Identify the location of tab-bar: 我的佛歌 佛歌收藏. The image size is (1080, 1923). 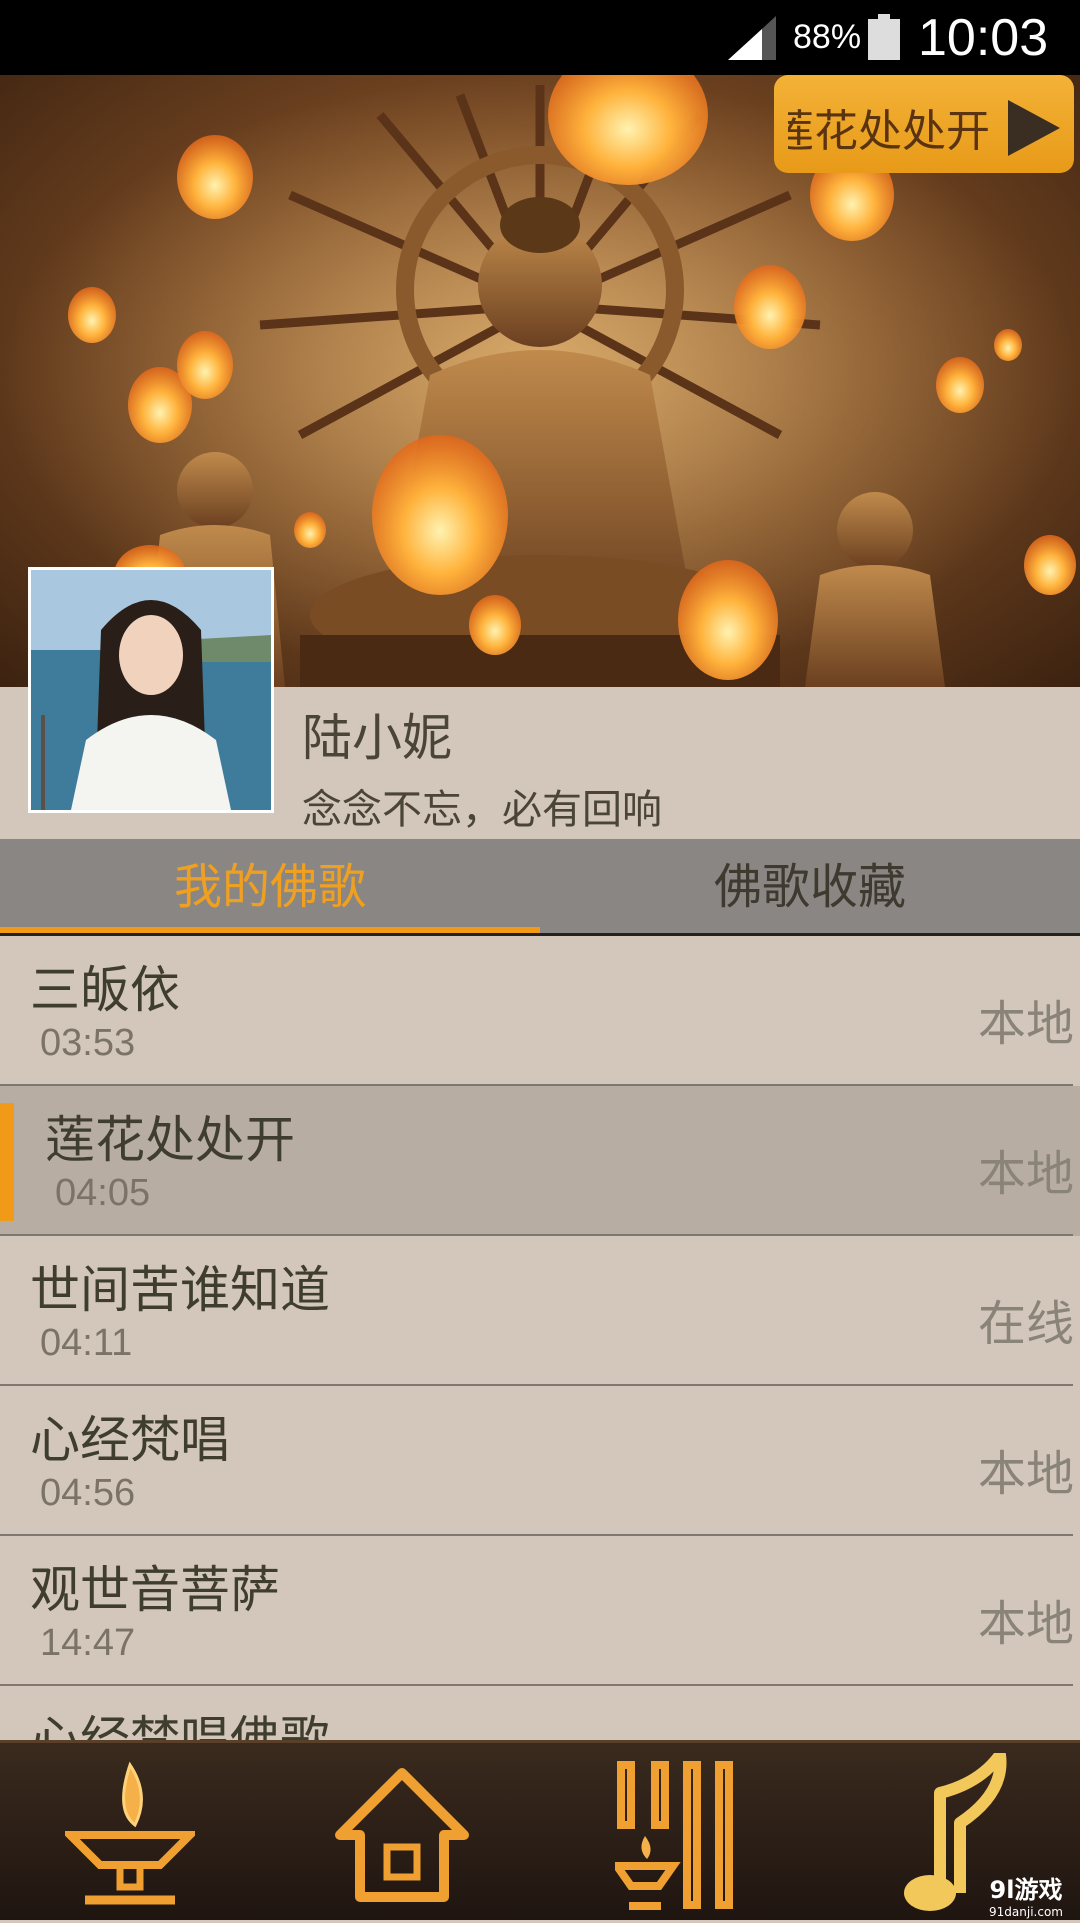
(540, 887).